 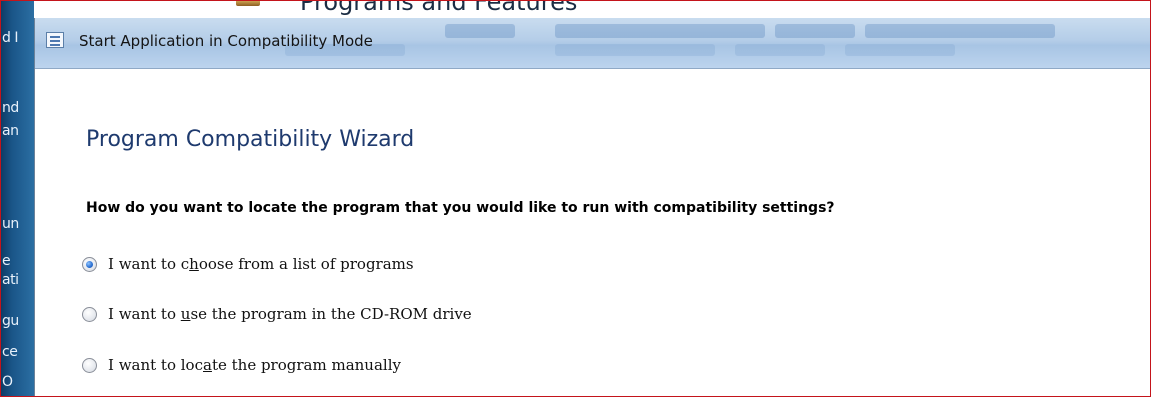 What do you see at coordinates (10, 352) in the screenshot?
I see `bg-text-fragment: ce` at bounding box center [10, 352].